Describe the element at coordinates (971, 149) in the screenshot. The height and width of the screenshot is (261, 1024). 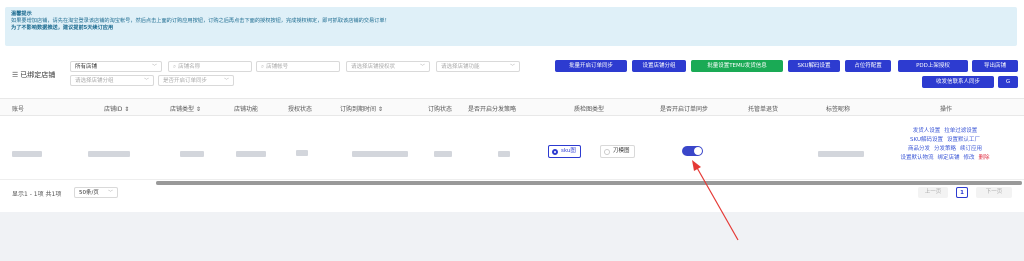
I see `renew-app-link: 续订应用` at that location.